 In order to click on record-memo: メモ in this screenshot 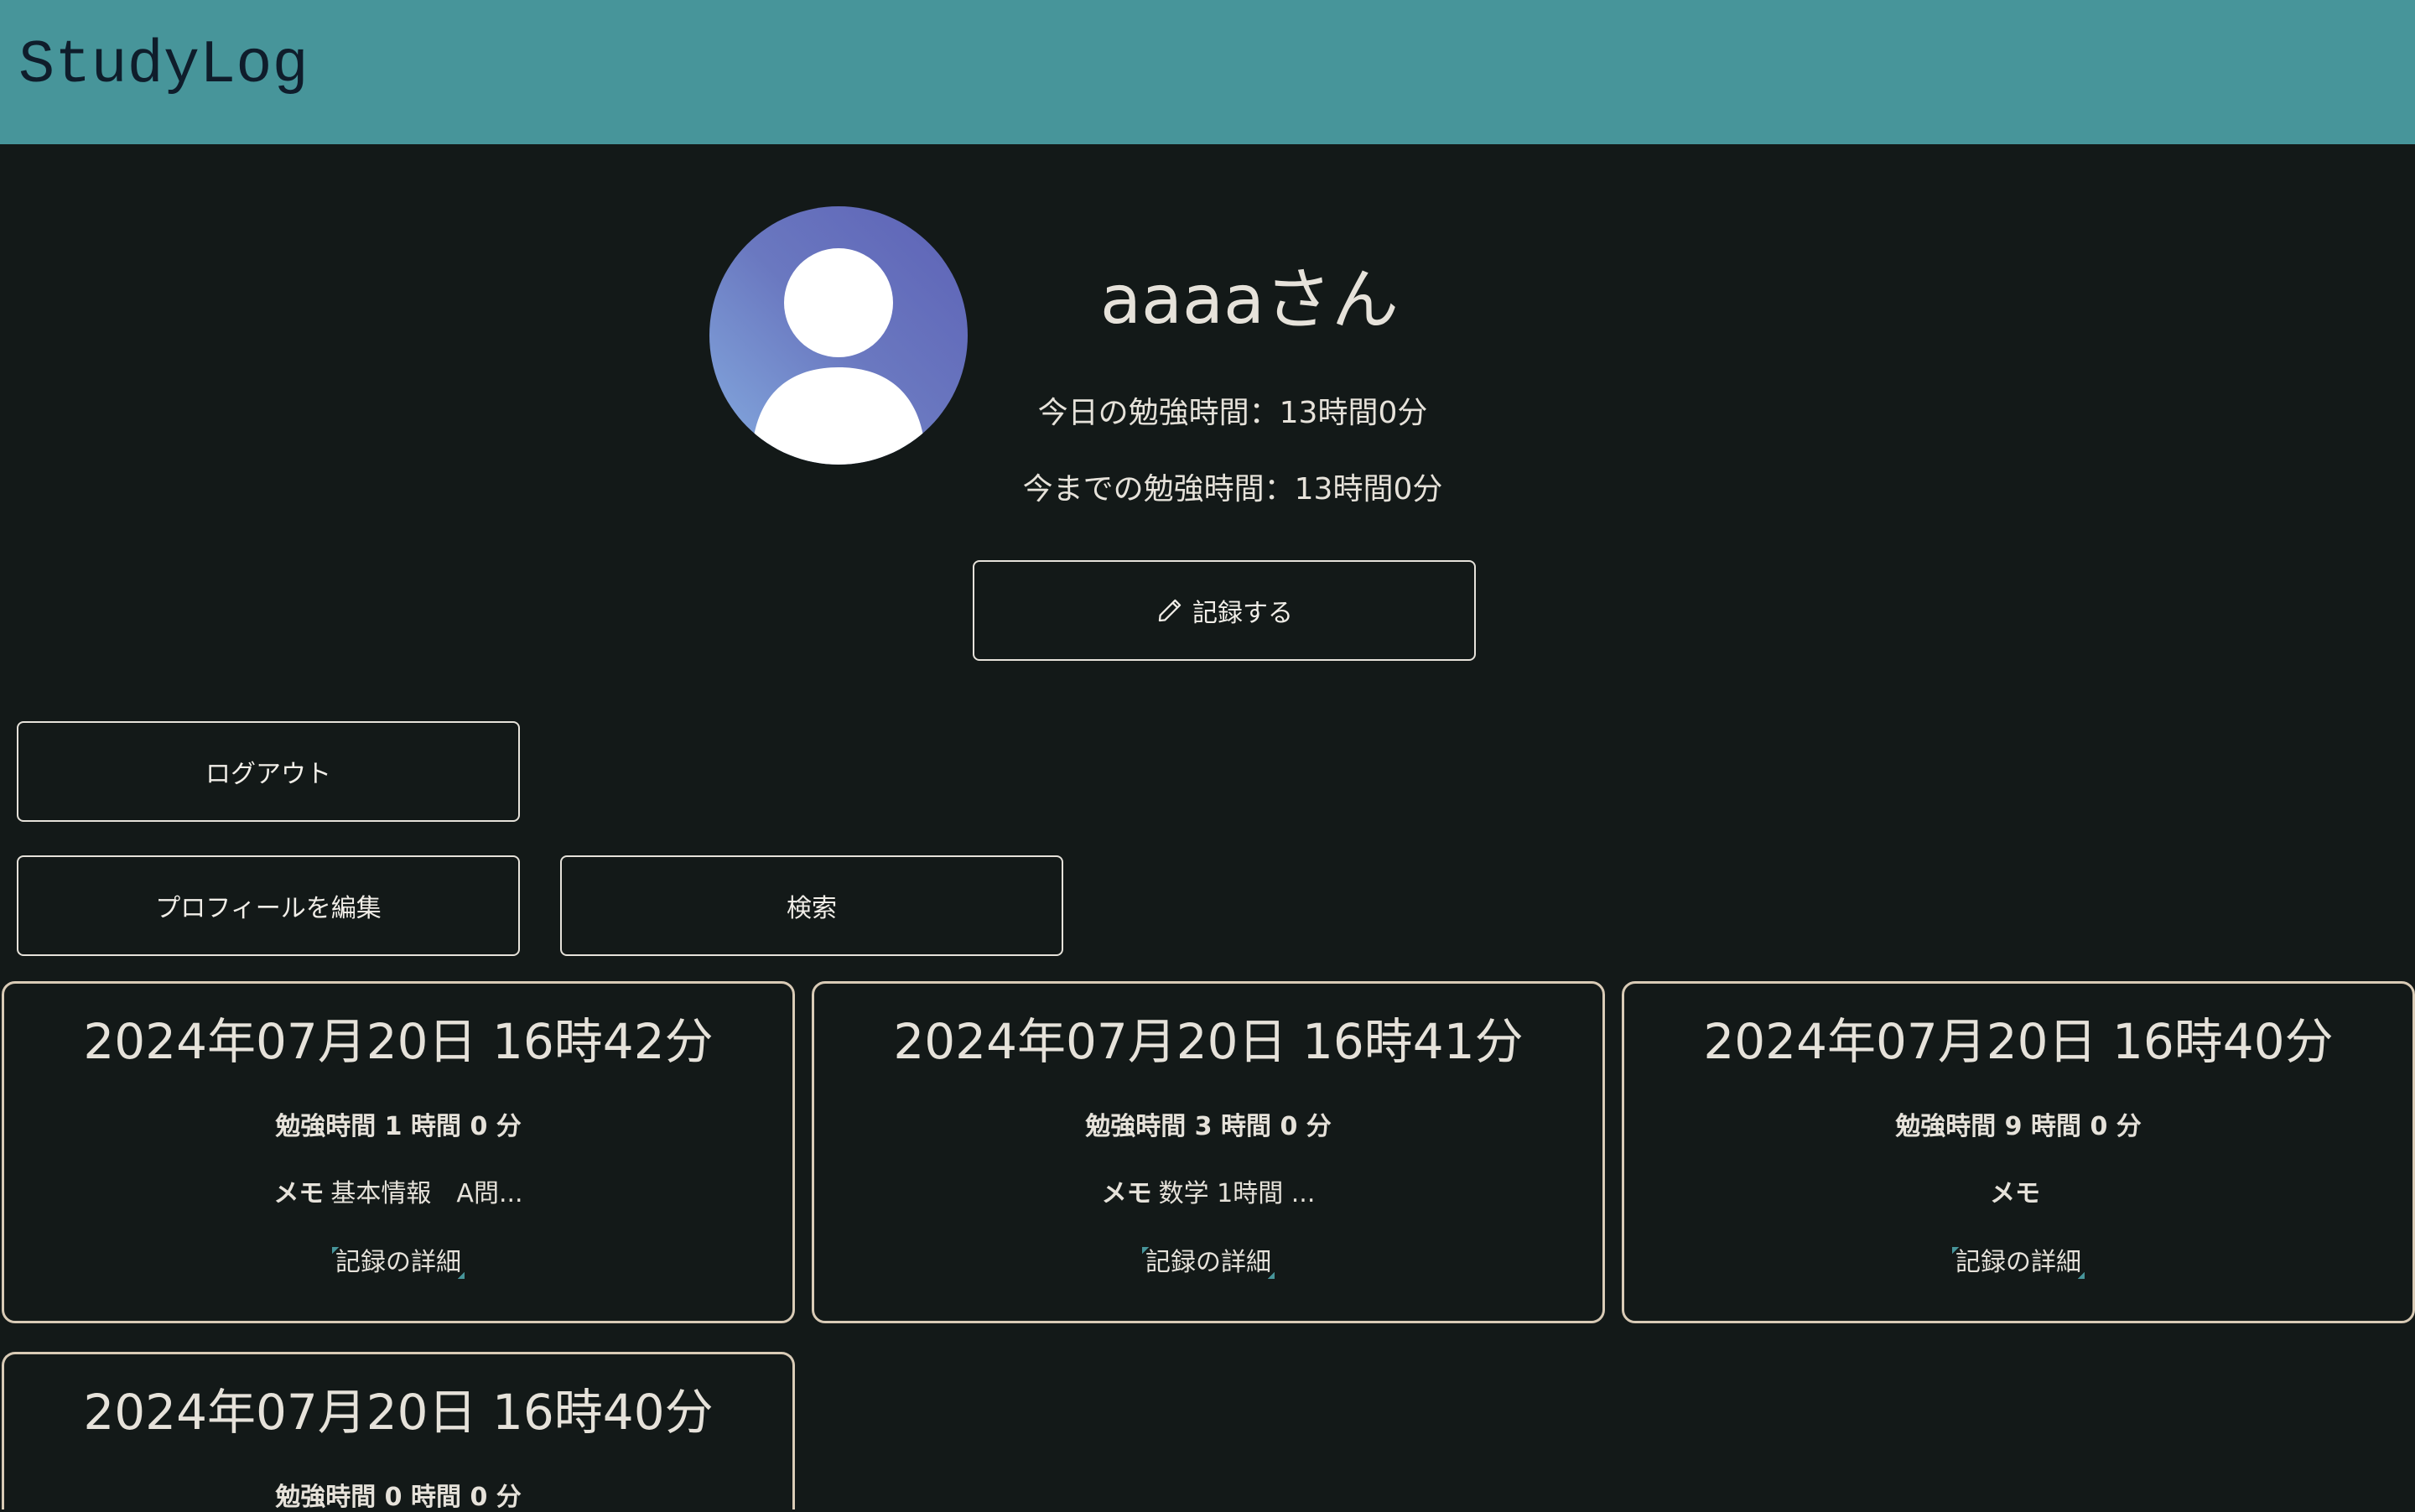, I will do `click(2018, 1194)`.